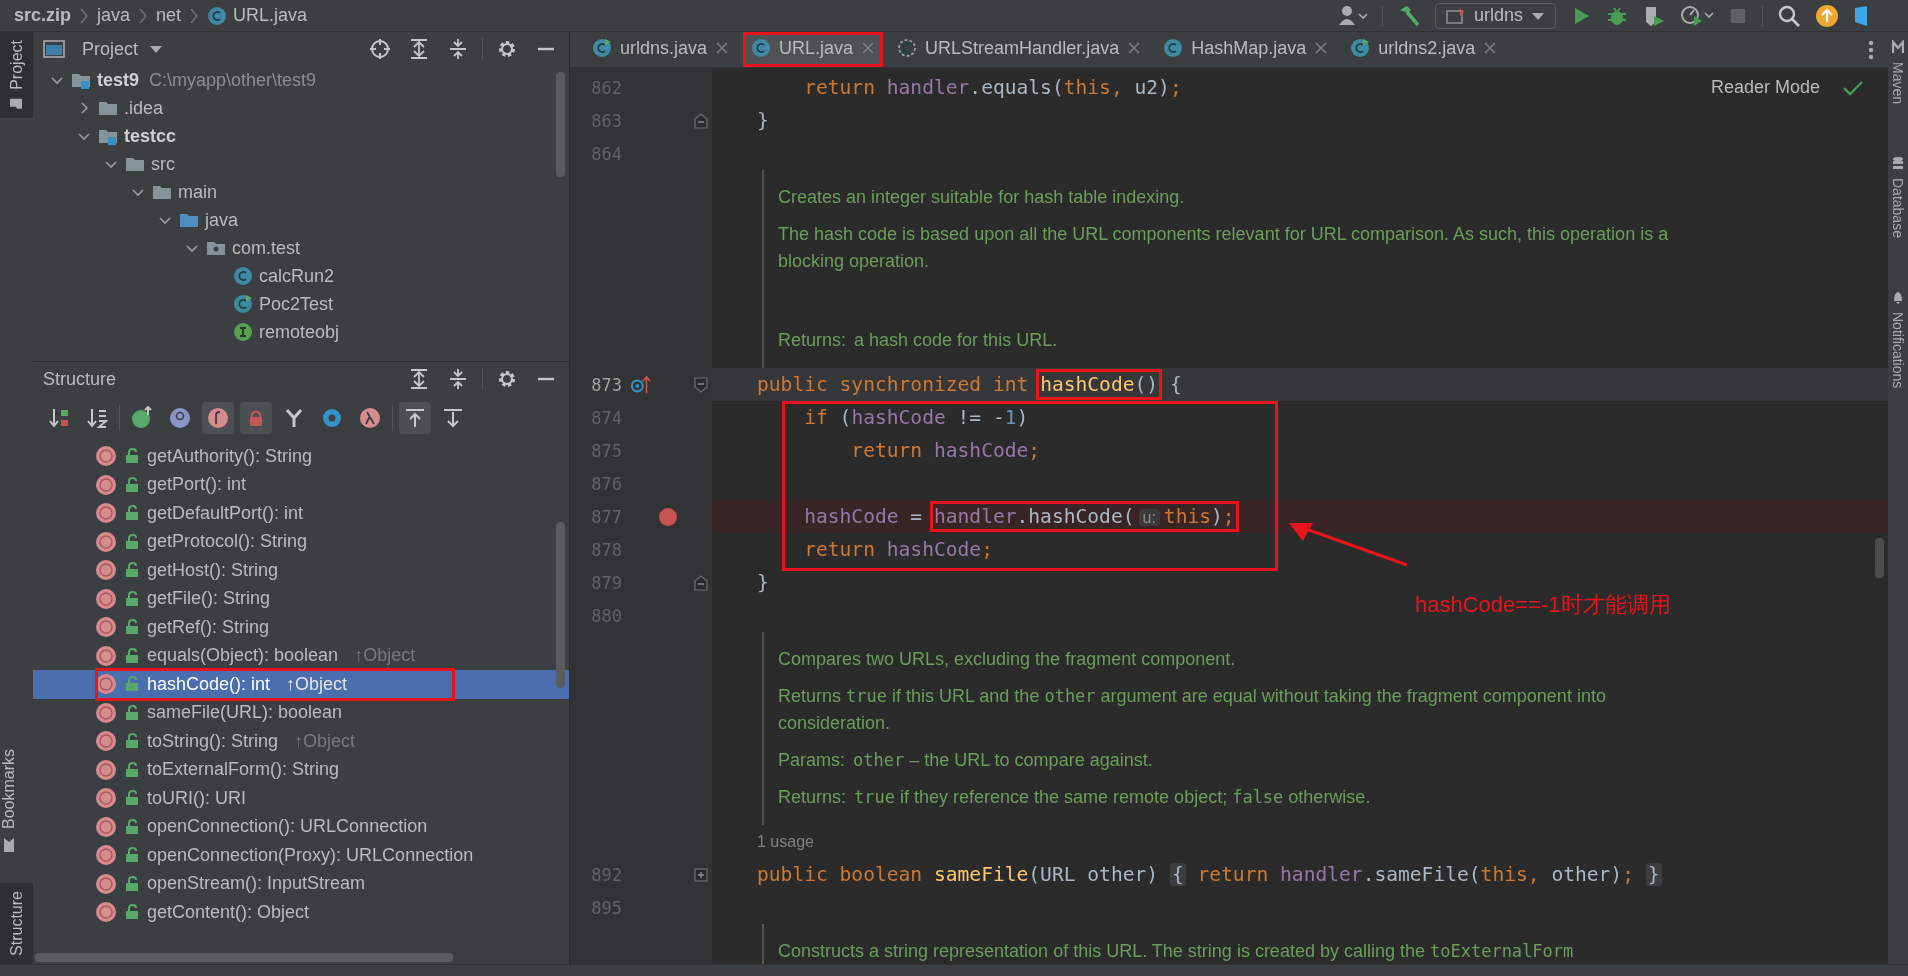 The image size is (1908, 976). I want to click on breadcrumb-item: java, so click(114, 15).